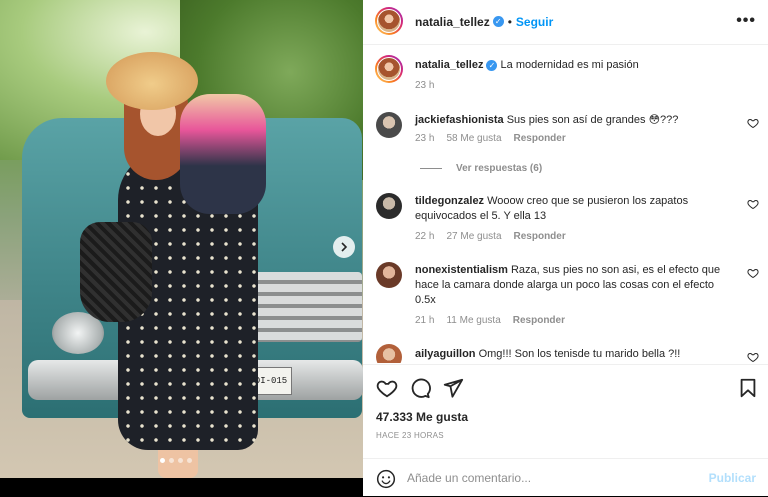  I want to click on comment-meta: 22 h 27 Me gusta Responder, so click(496, 236).